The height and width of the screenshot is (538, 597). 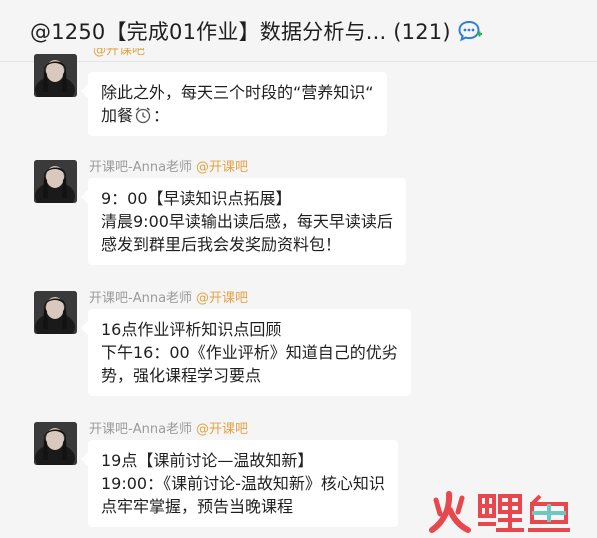 I want to click on alarm-clock-icon, so click(x=143, y=115).